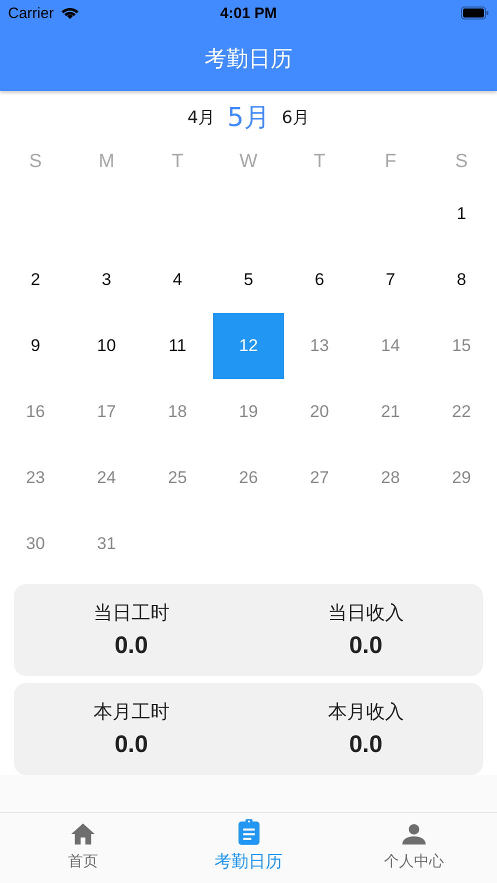  What do you see at coordinates (35, 280) in the screenshot?
I see `calendar-day: 2` at bounding box center [35, 280].